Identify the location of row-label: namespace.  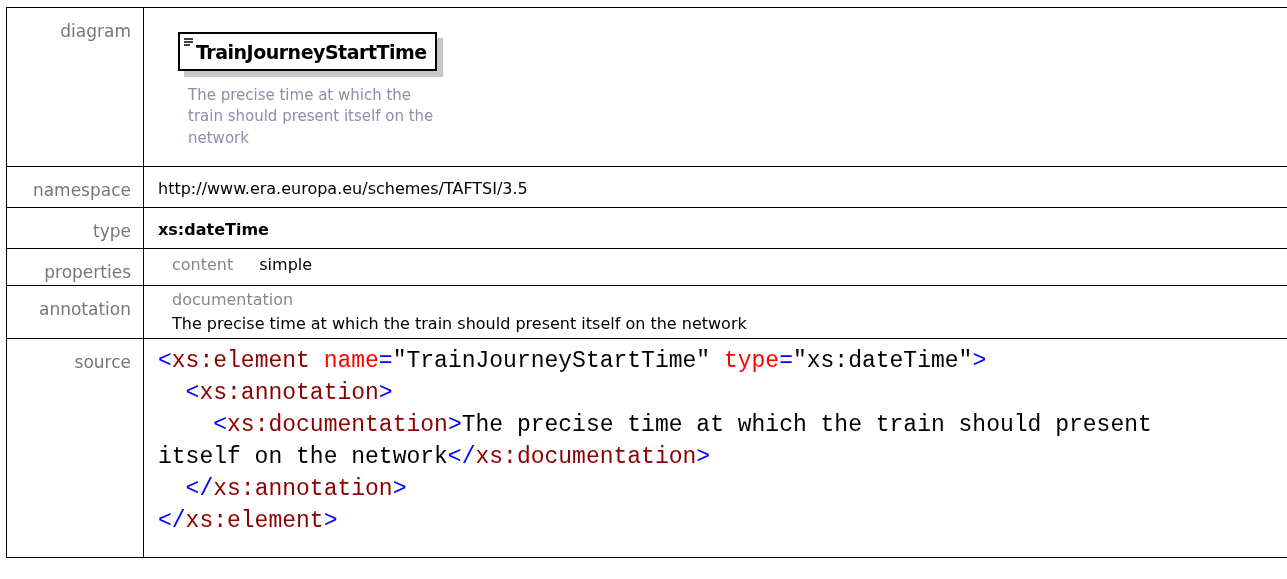
(81, 189).